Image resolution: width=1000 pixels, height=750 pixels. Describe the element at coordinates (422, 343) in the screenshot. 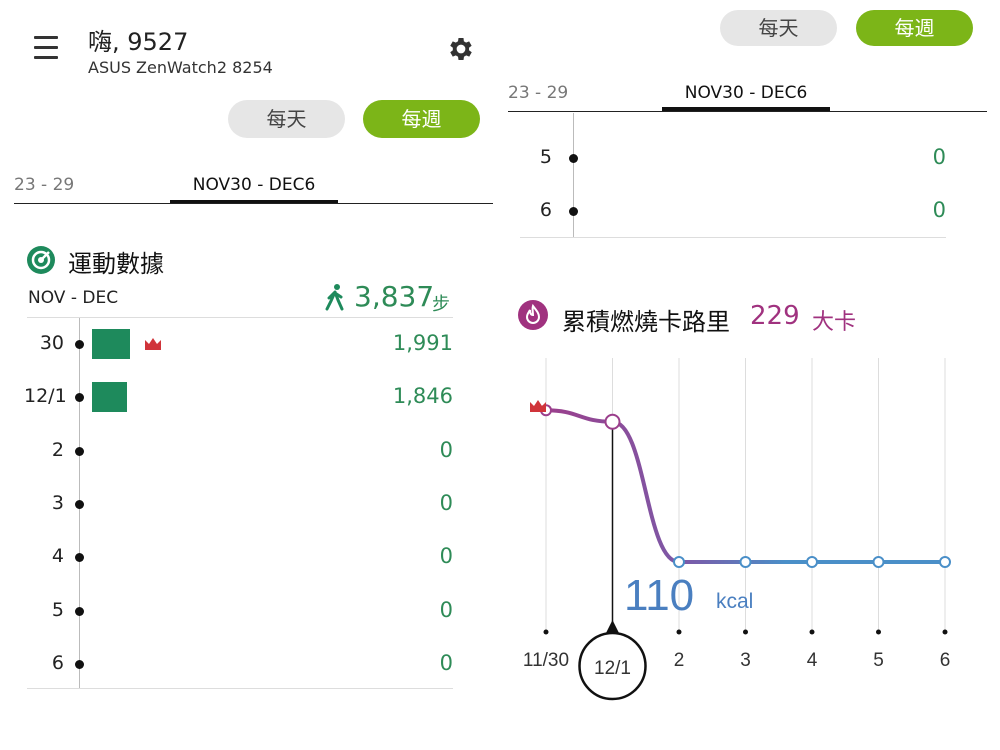

I see `activity-row-value: 1,991` at that location.